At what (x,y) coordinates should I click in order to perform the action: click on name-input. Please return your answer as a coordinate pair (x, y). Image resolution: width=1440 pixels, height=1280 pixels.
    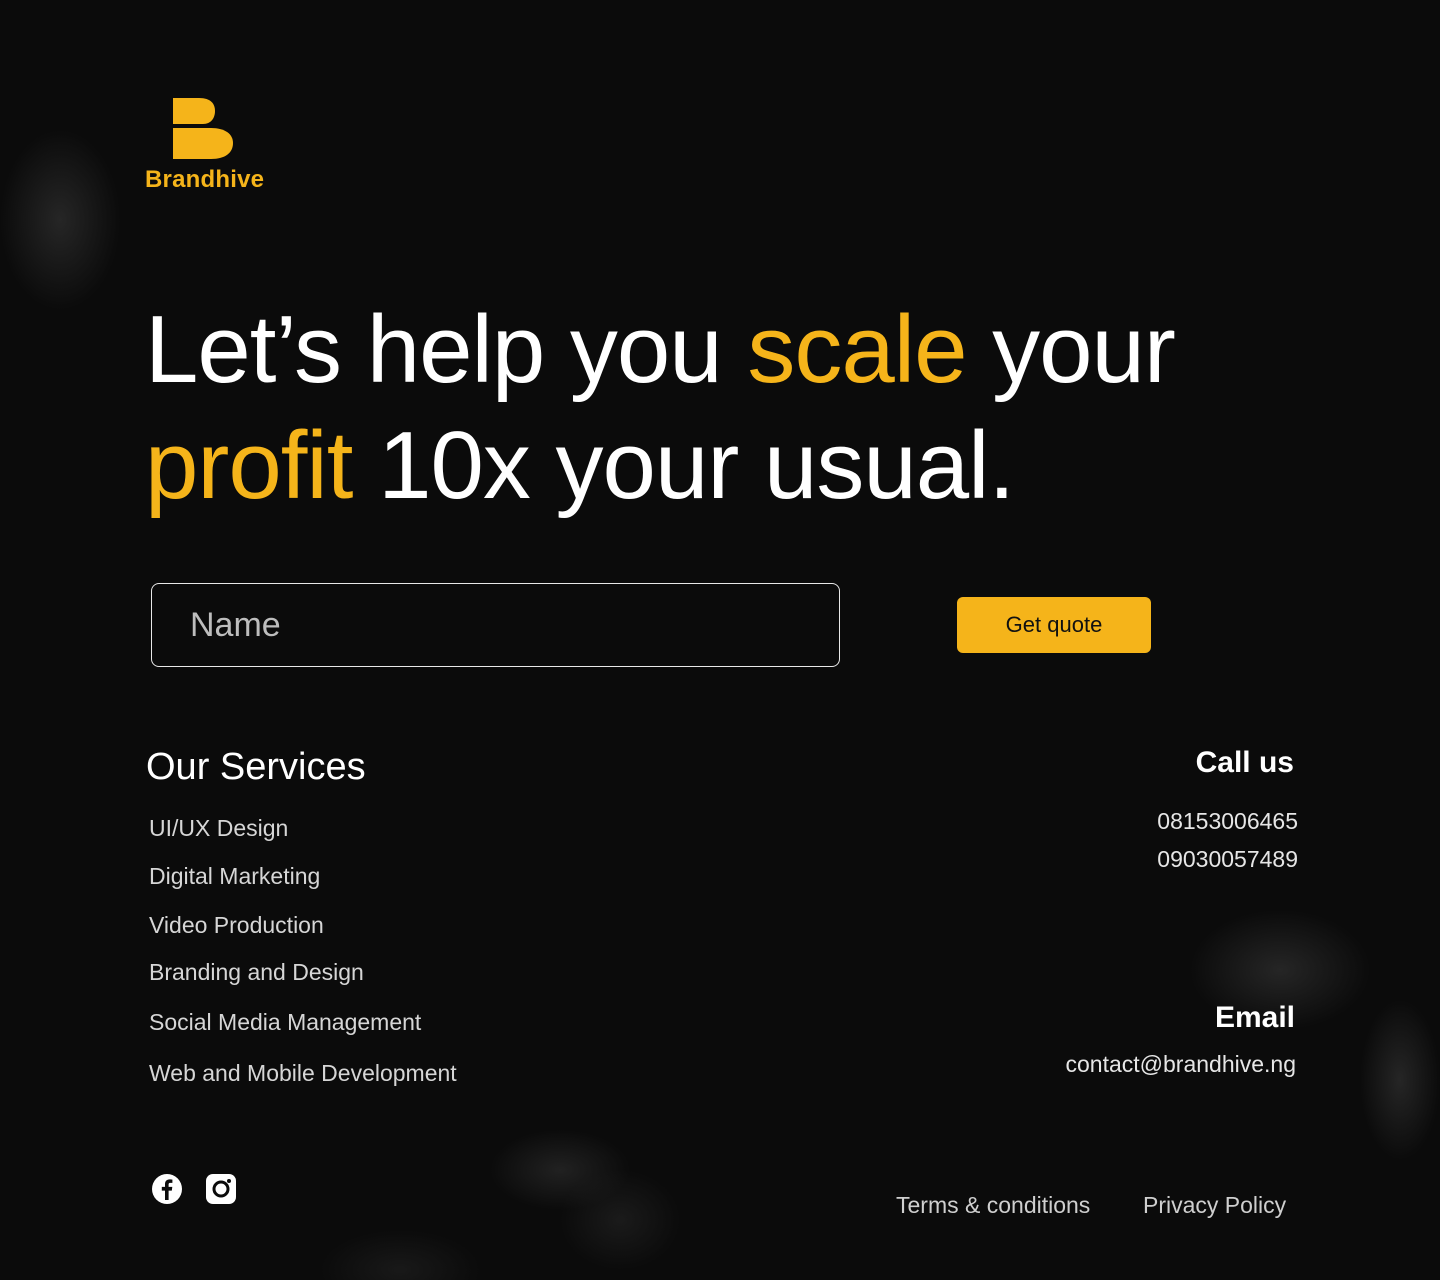
    Looking at the image, I should click on (495, 625).